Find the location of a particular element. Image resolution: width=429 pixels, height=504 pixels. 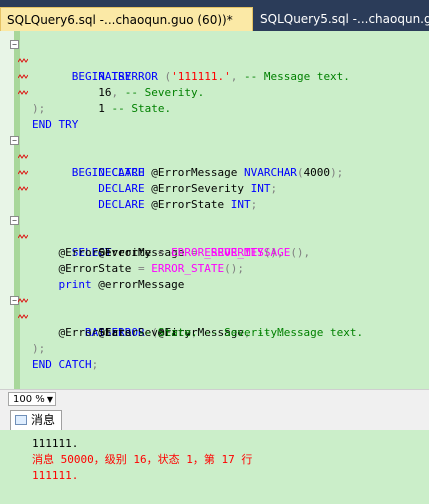

code-line: 1 -- State. is located at coordinates (223, 100).